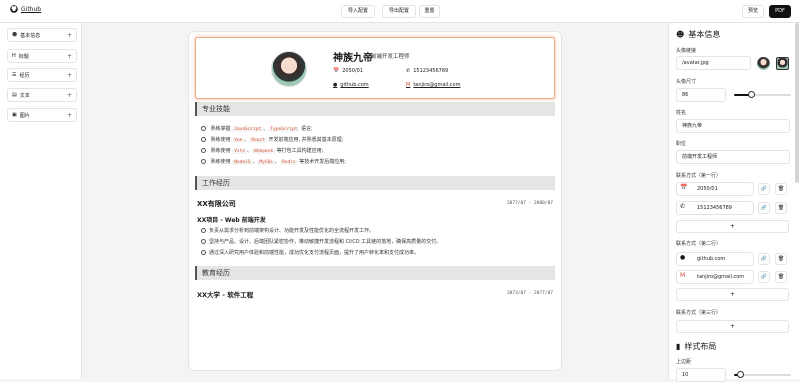 The width and height of the screenshot is (800, 382). What do you see at coordinates (41, 201) in the screenshot?
I see `left-sidebar: ☻ 基本信息 + H 标题 + ☰ 经历 + ▤ 文本 + ▣ 图片 +` at bounding box center [41, 201].